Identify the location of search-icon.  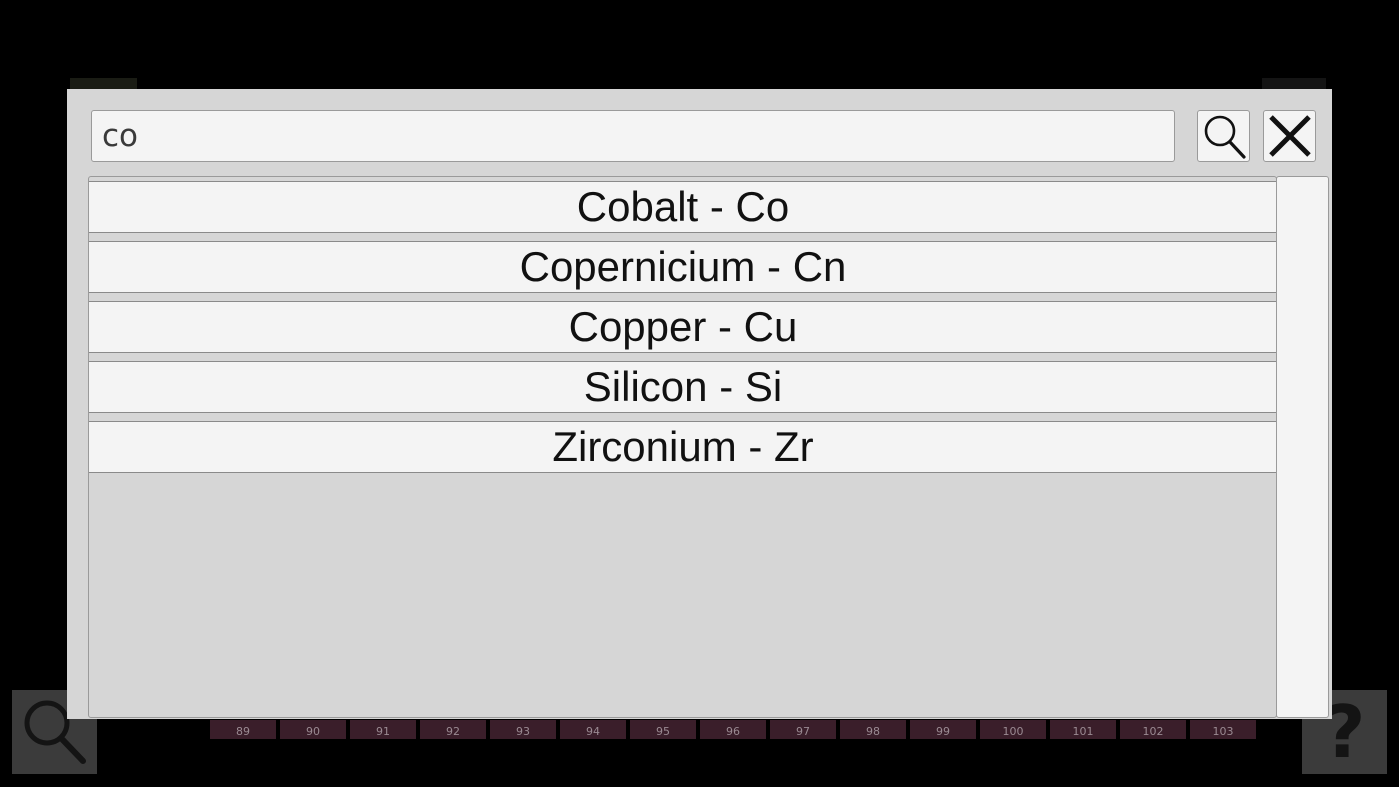
(1225, 137).